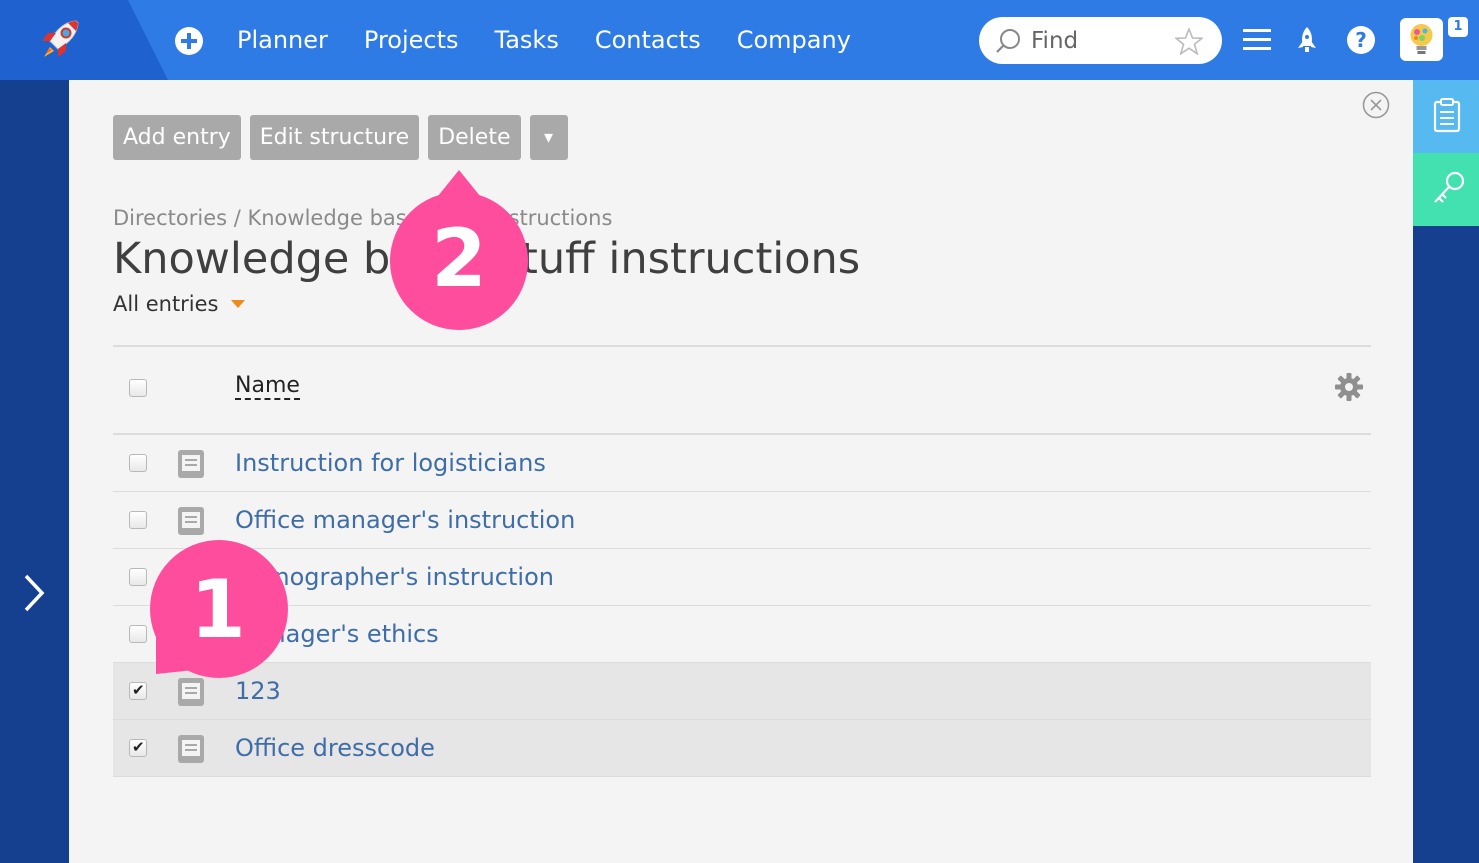  I want to click on table-row: Stenographer's instruction, so click(742, 577).